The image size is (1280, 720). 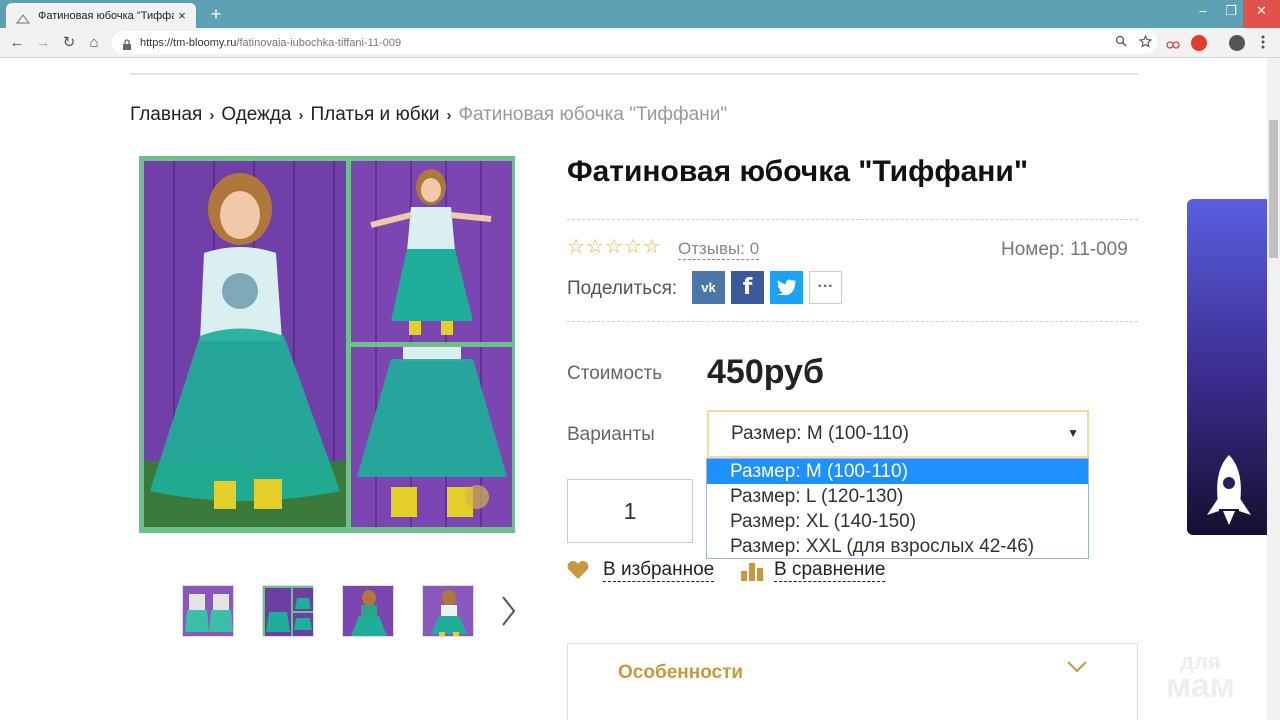 I want to click on tab-title: Фатиновая юбочка "Тиффани", so click(x=106, y=15).